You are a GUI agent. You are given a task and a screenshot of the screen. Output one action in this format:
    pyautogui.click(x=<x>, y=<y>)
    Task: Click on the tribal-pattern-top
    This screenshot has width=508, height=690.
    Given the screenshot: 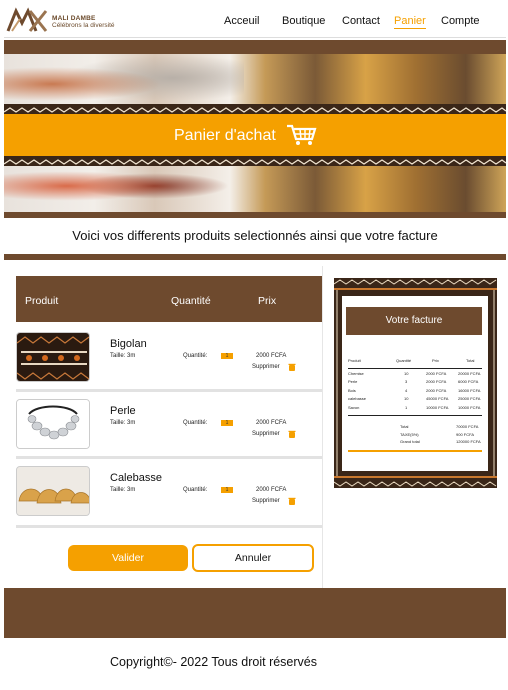 What is the action you would take?
    pyautogui.click(x=255, y=109)
    